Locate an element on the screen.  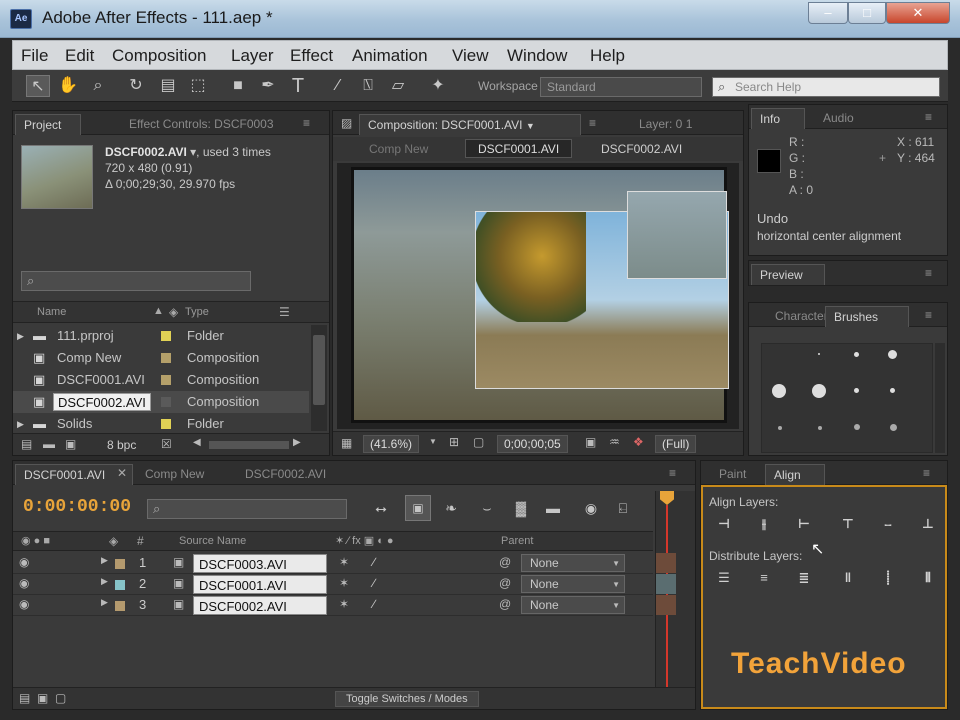
column-type: Type is located at coordinates (197, 312).